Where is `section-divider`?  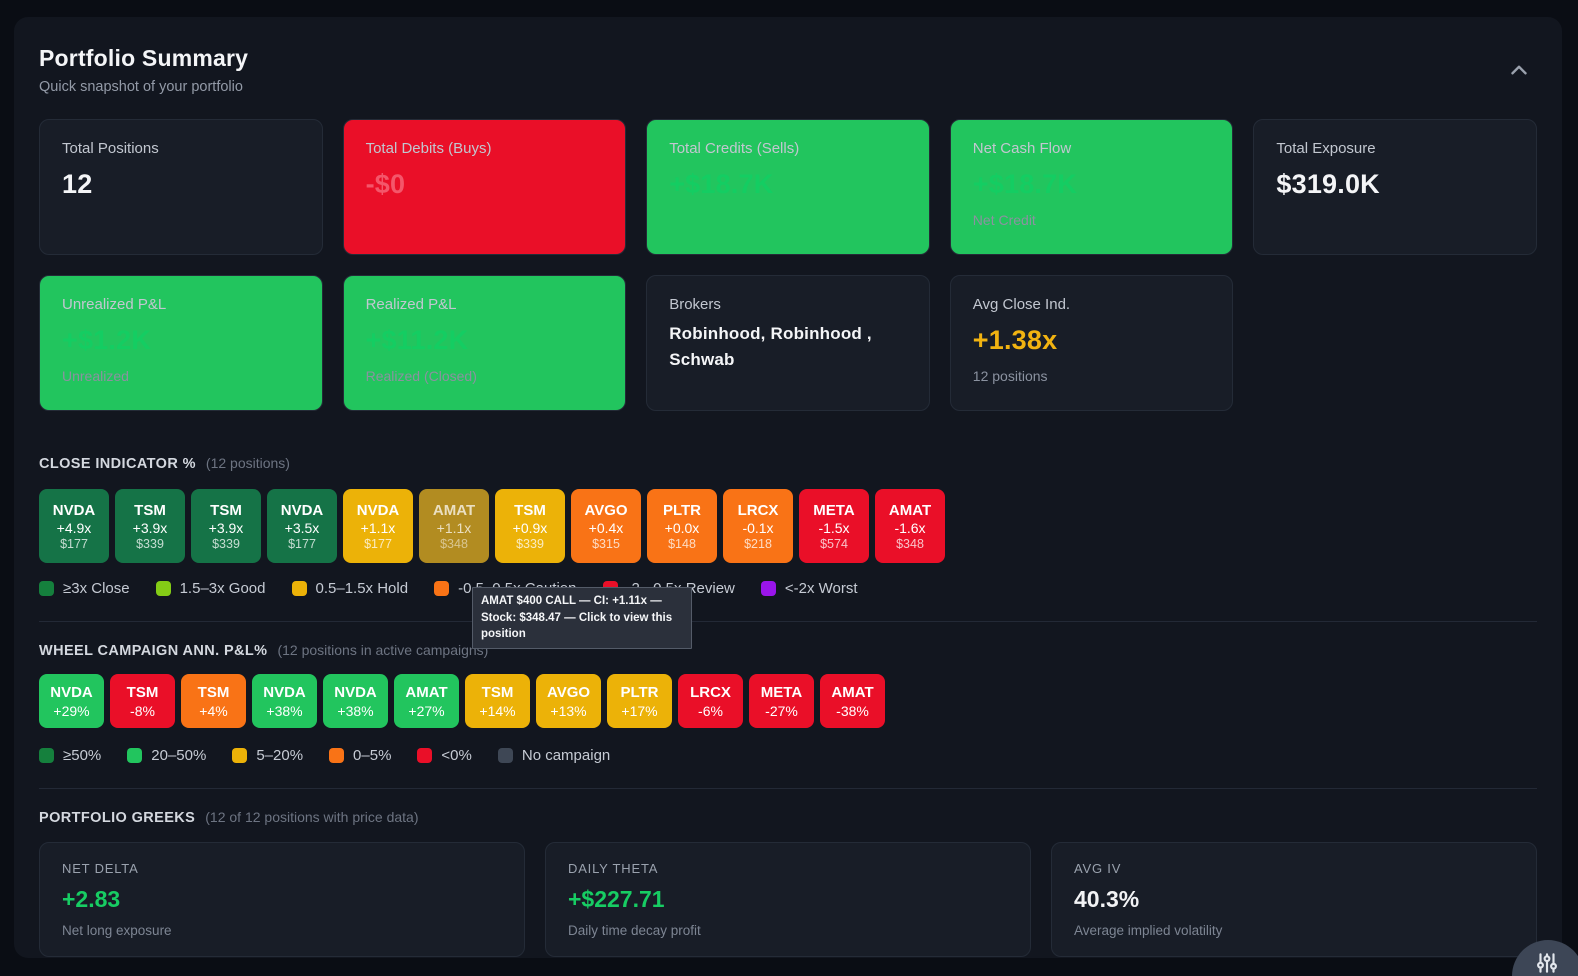
section-divider is located at coordinates (788, 788).